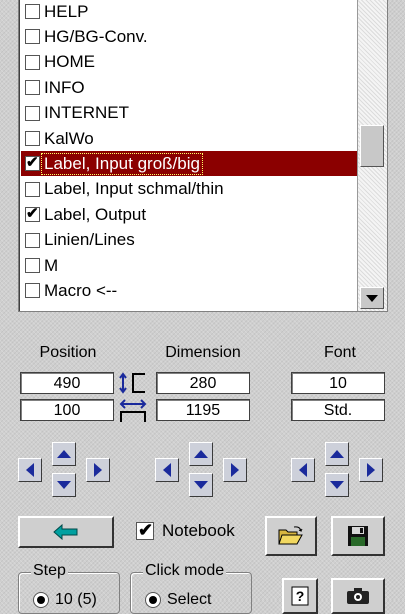  What do you see at coordinates (122, 163) in the screenshot?
I see `list-item-label: Label, Input groß/big` at bounding box center [122, 163].